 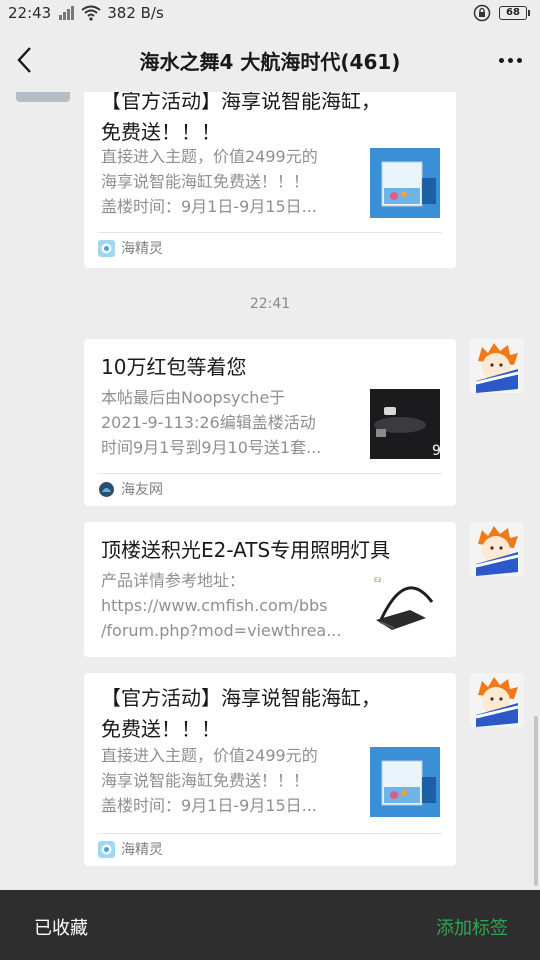 What do you see at coordinates (270, 925) in the screenshot?
I see `bottom-action-bar: 已收藏 添加标签` at bounding box center [270, 925].